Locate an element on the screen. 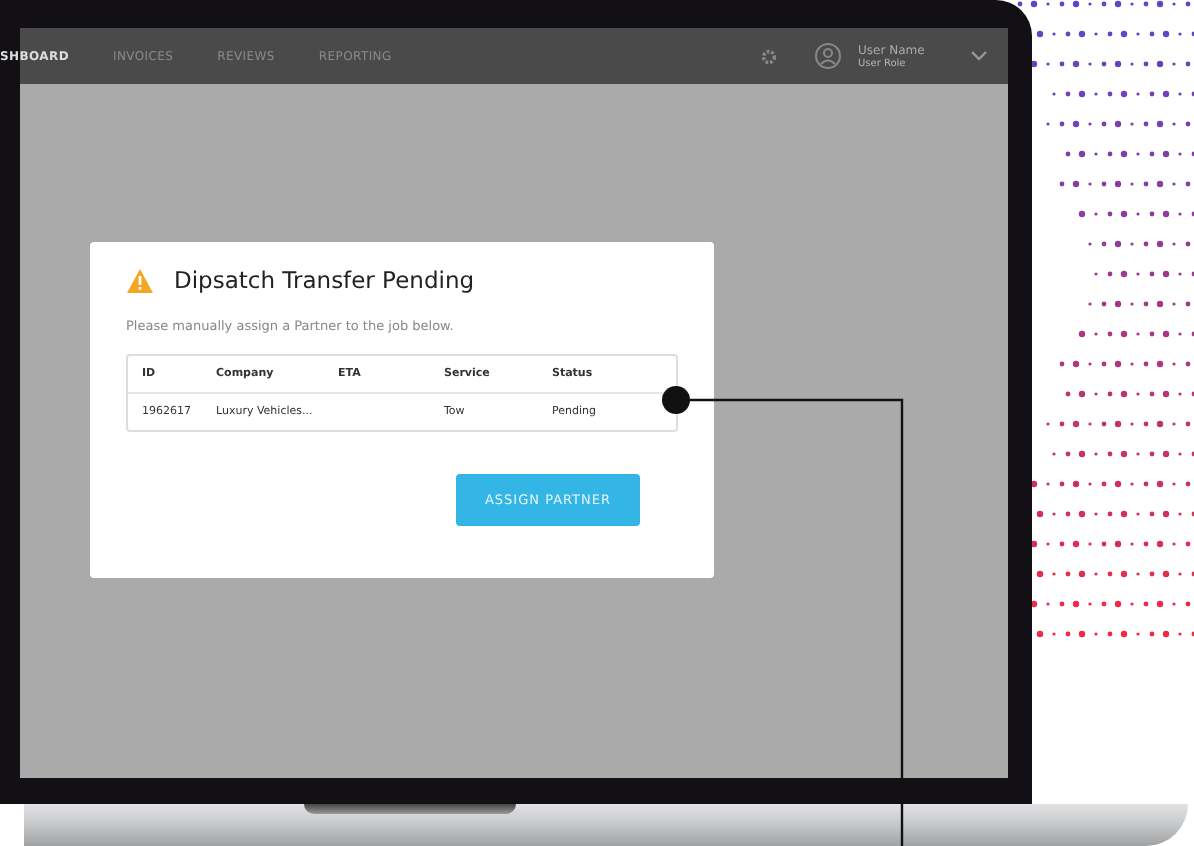  chevron-down-icon is located at coordinates (979, 56).